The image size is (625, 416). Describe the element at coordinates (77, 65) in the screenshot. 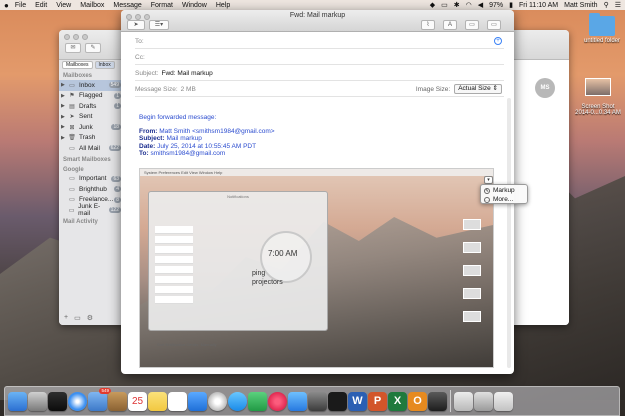

I see `tab-mailboxes: Mailboxes` at that location.